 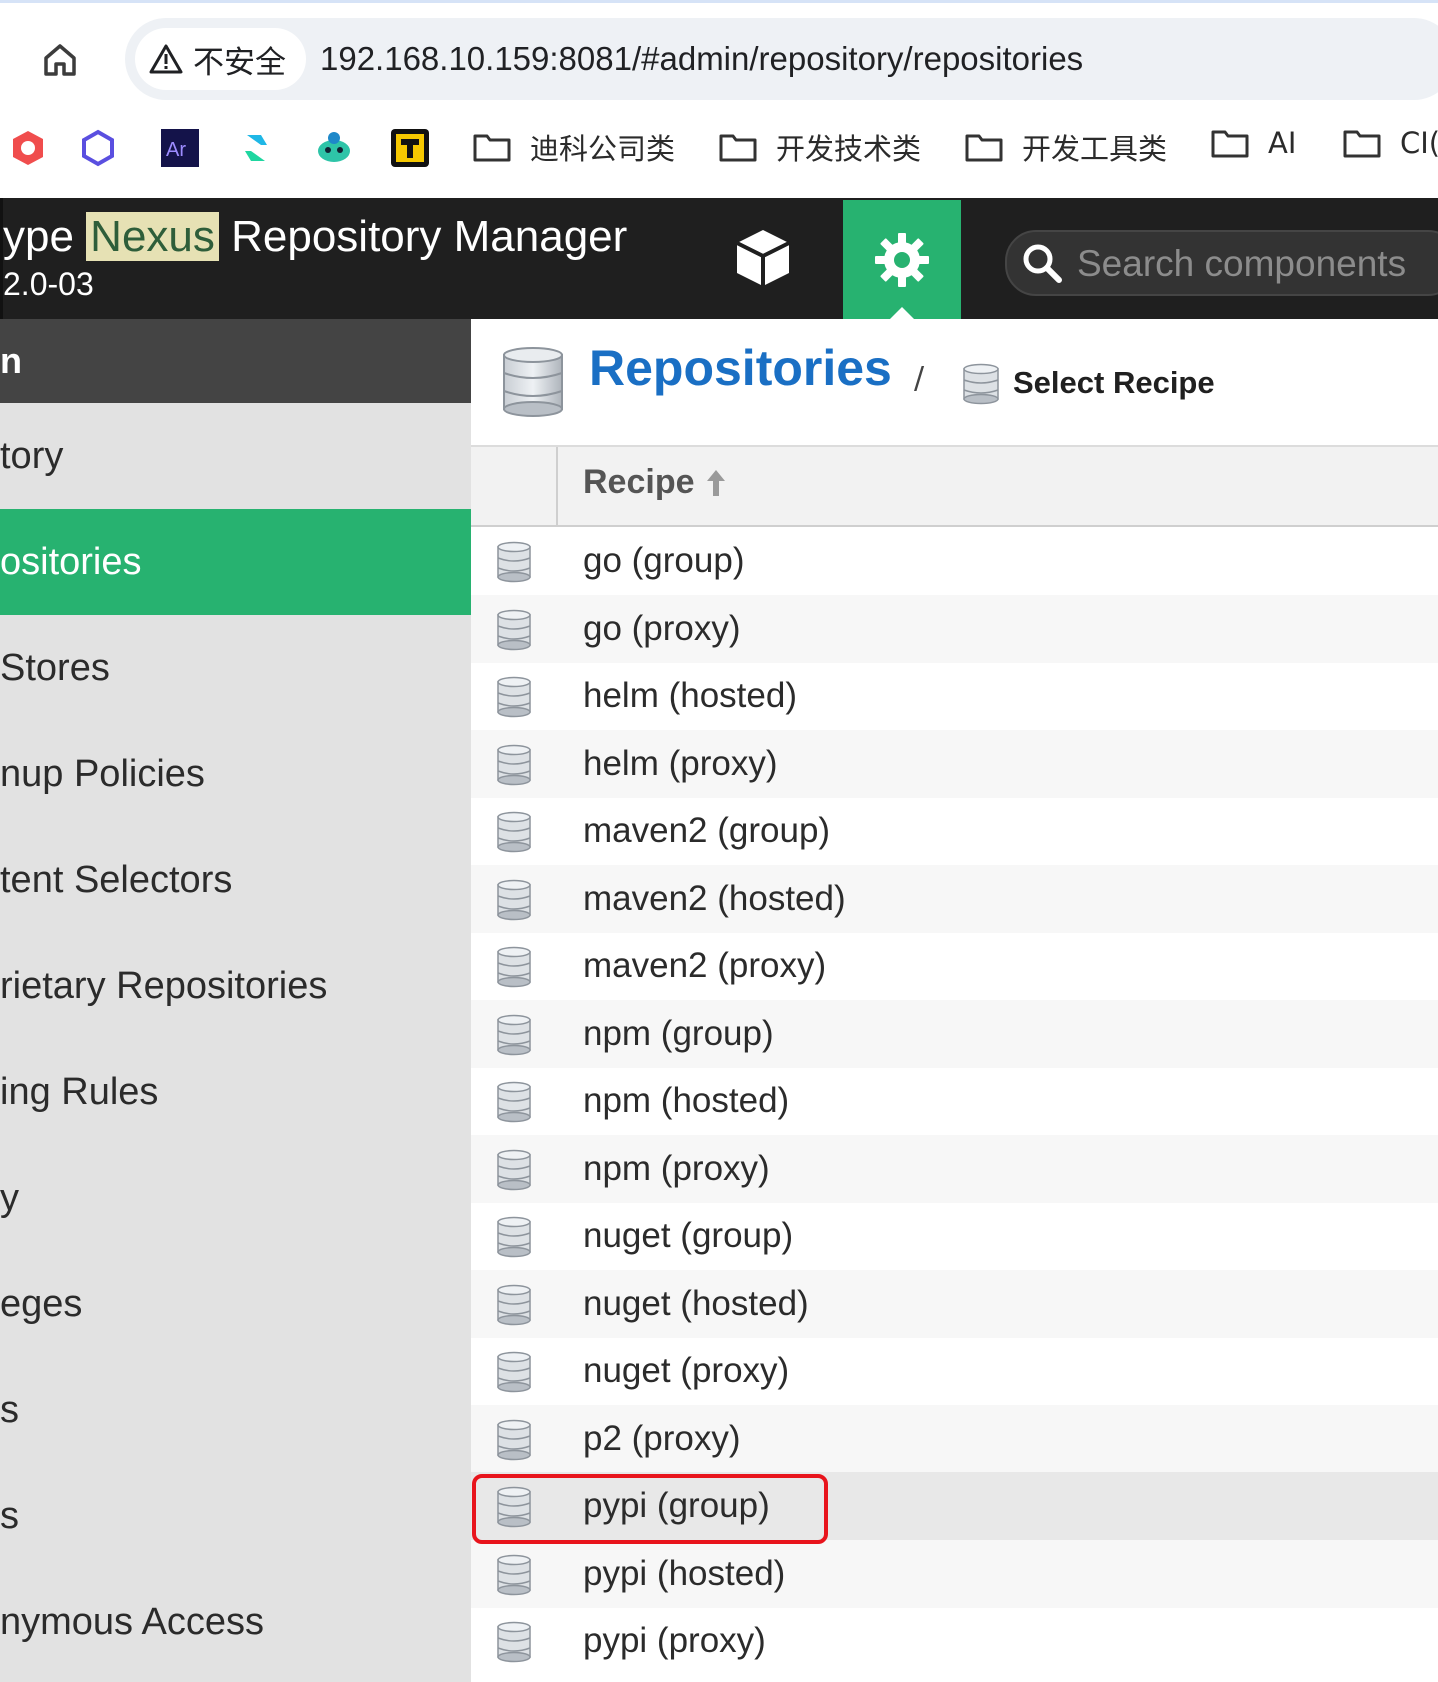 I want to click on administration-button, so click(x=902, y=259).